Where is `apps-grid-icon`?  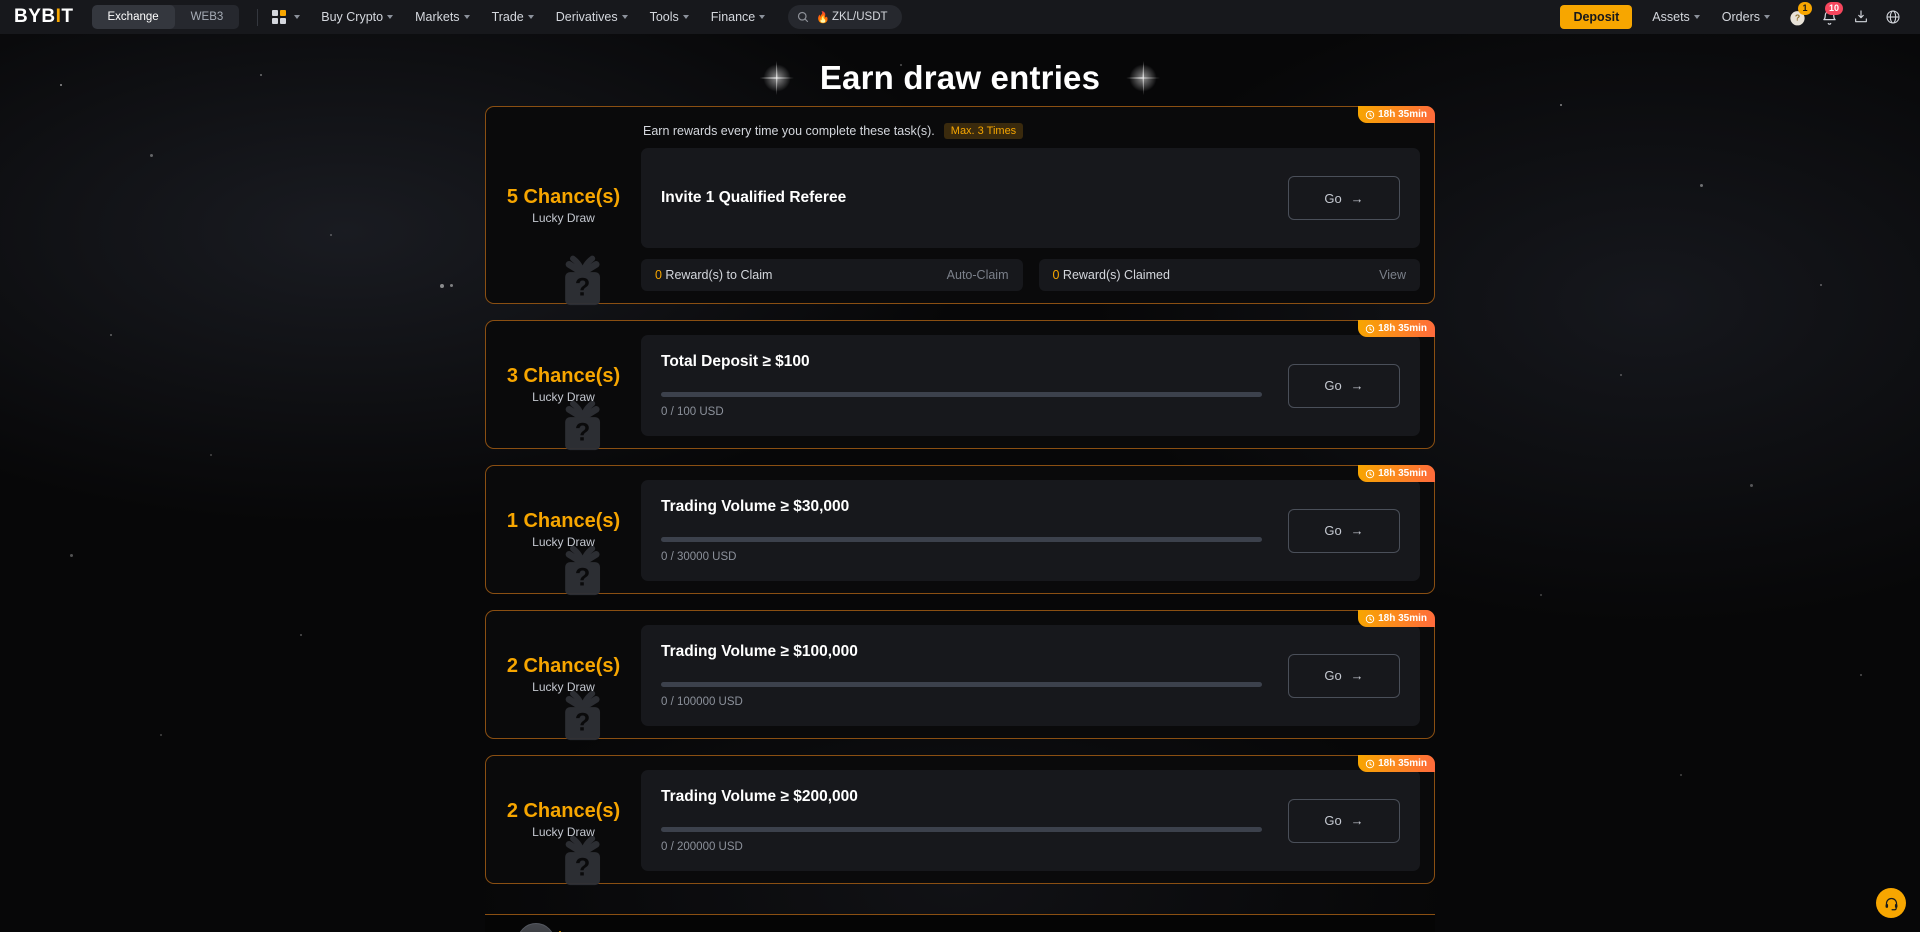 apps-grid-icon is located at coordinates (279, 17).